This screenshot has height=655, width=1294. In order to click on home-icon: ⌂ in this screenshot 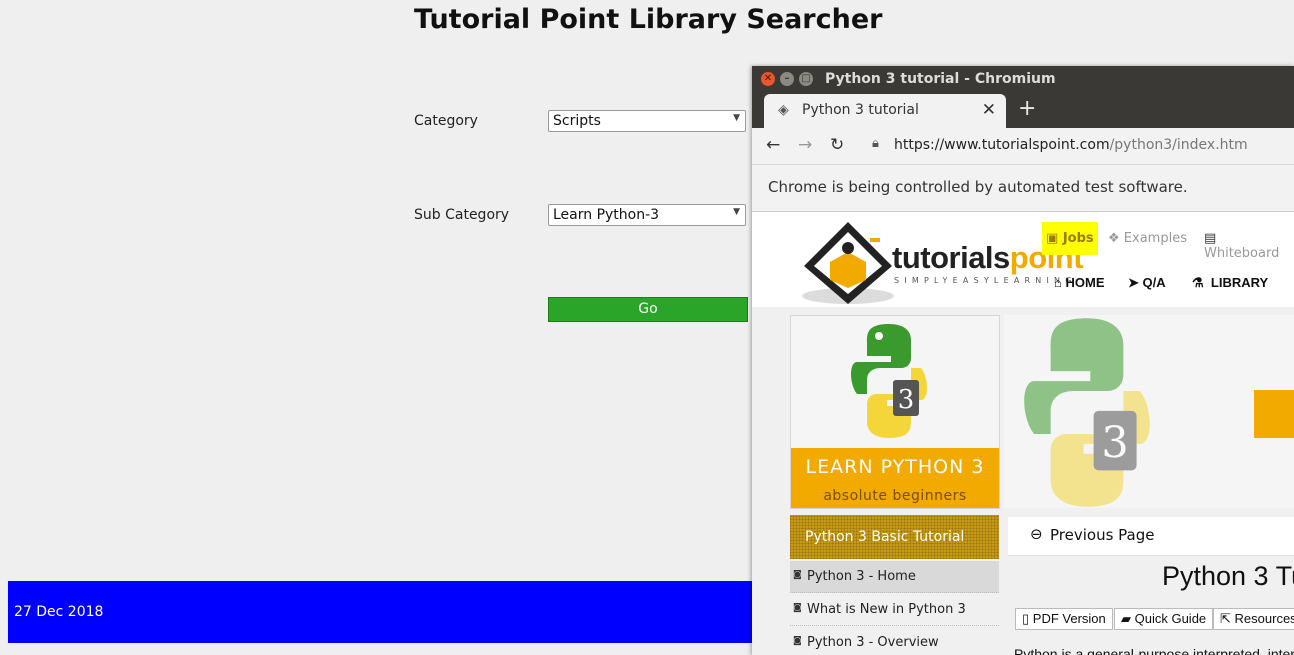, I will do `click(1058, 282)`.